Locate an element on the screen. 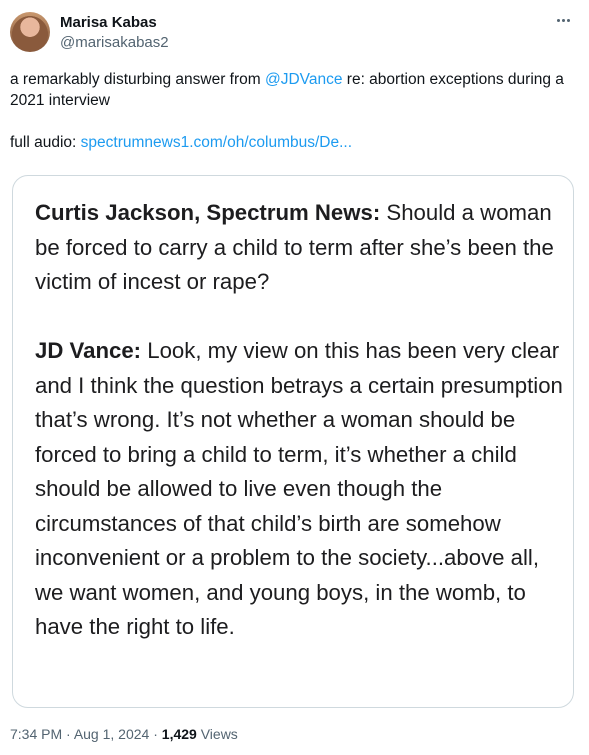 The width and height of the screenshot is (589, 755). timestamp-time: 7:34 PM is located at coordinates (36, 734).